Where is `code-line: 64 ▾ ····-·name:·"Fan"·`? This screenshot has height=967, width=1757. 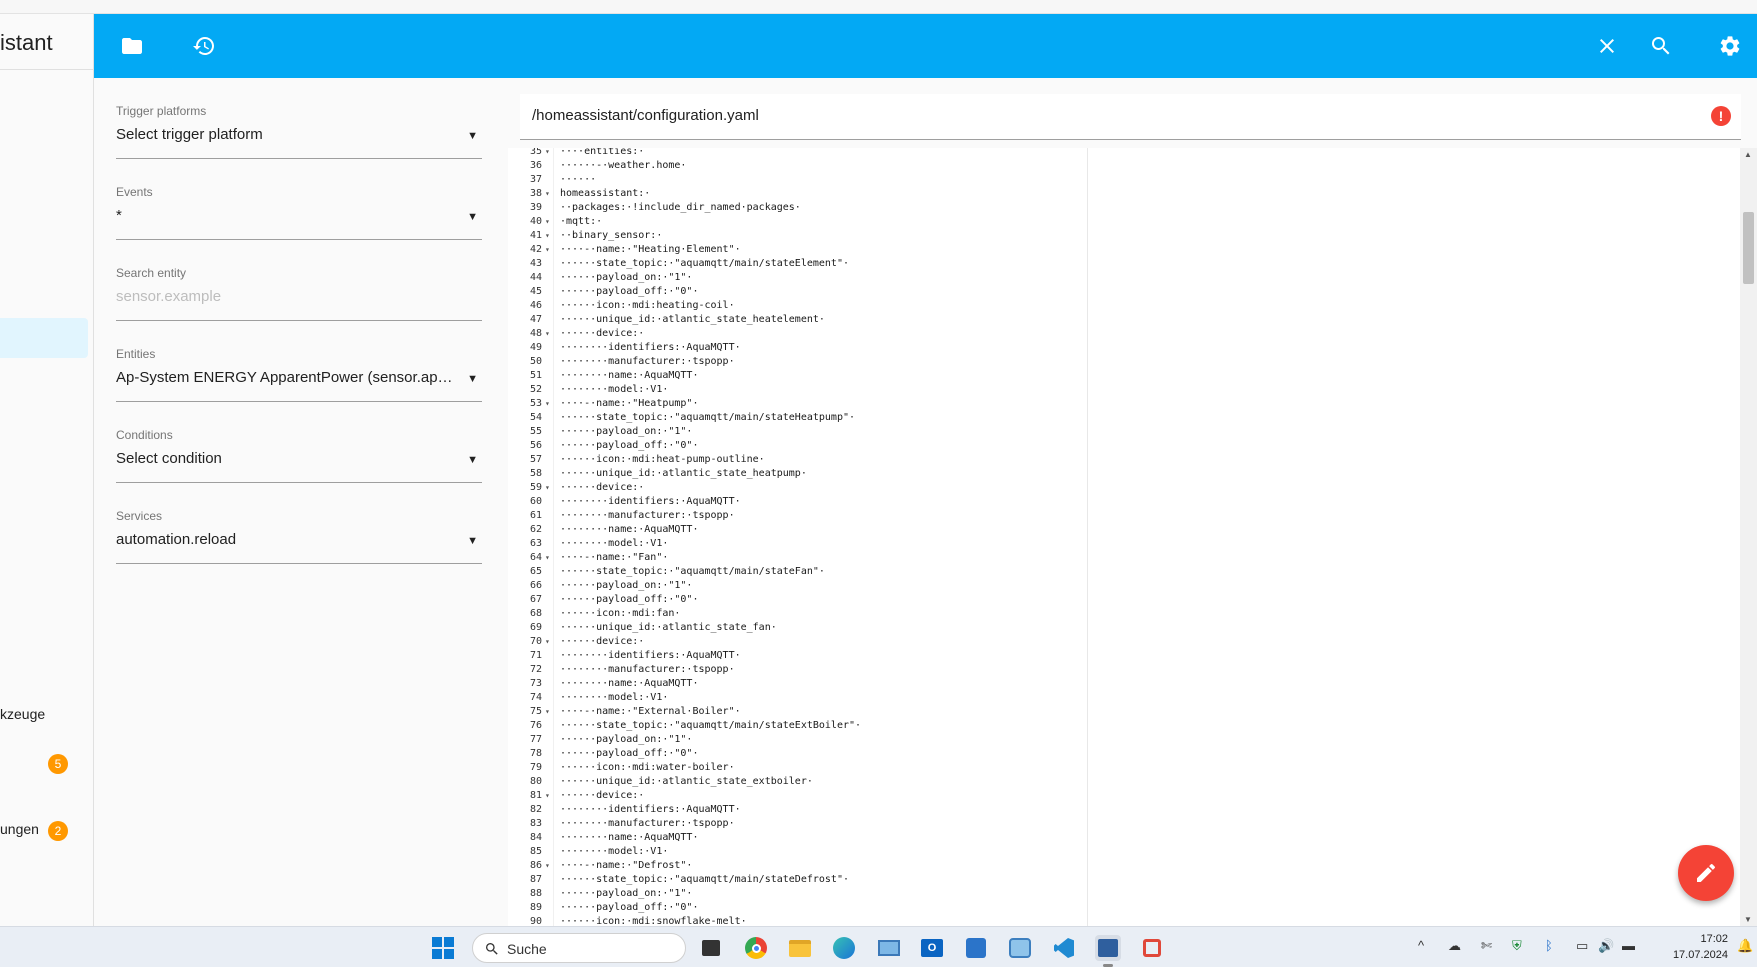 code-line: 64 ▾ ····-·name:·"Fan"· is located at coordinates (1124, 558).